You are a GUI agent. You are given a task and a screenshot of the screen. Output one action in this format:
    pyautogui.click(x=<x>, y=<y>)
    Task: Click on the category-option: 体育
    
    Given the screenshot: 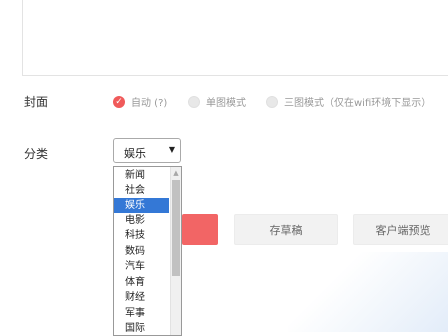 What is the action you would take?
    pyautogui.click(x=141, y=282)
    